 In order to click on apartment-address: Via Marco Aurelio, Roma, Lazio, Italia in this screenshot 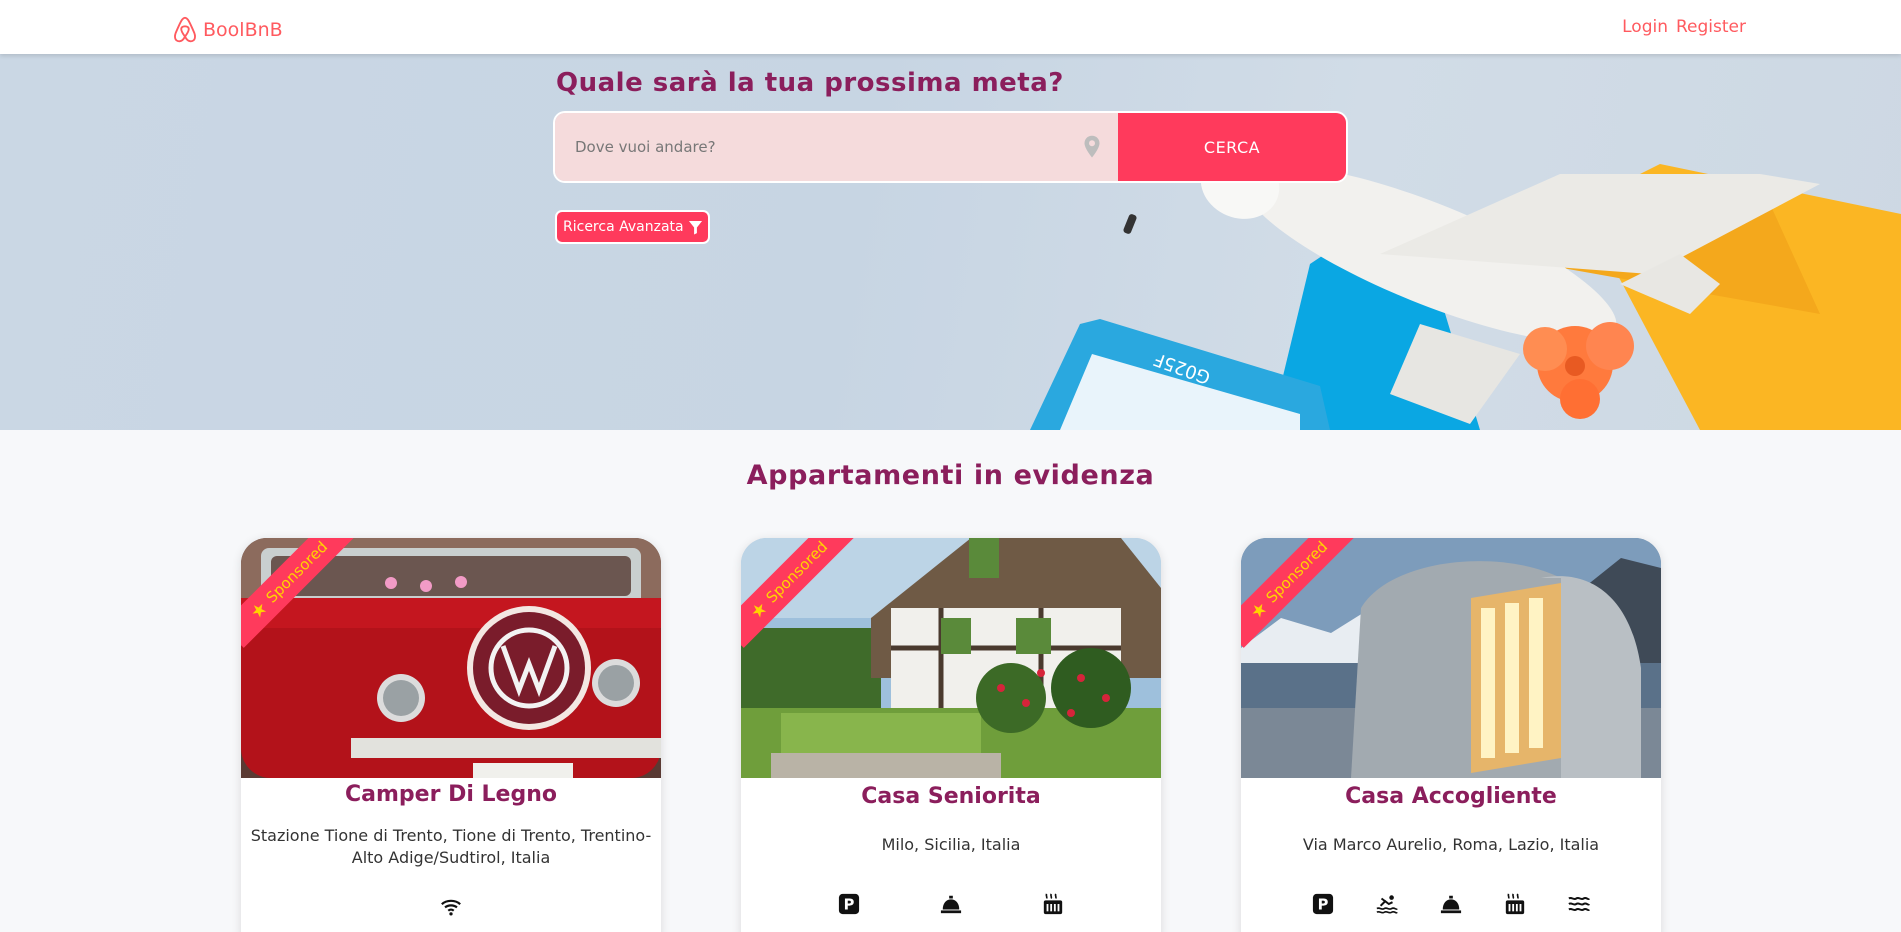, I will do `click(1451, 844)`.